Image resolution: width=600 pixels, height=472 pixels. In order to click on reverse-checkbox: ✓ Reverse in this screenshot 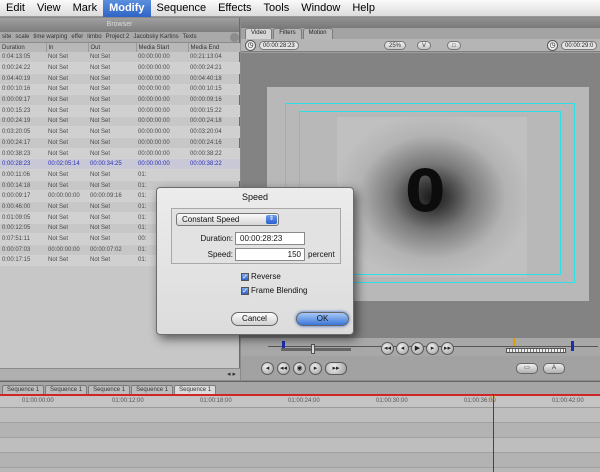, I will do `click(261, 276)`.